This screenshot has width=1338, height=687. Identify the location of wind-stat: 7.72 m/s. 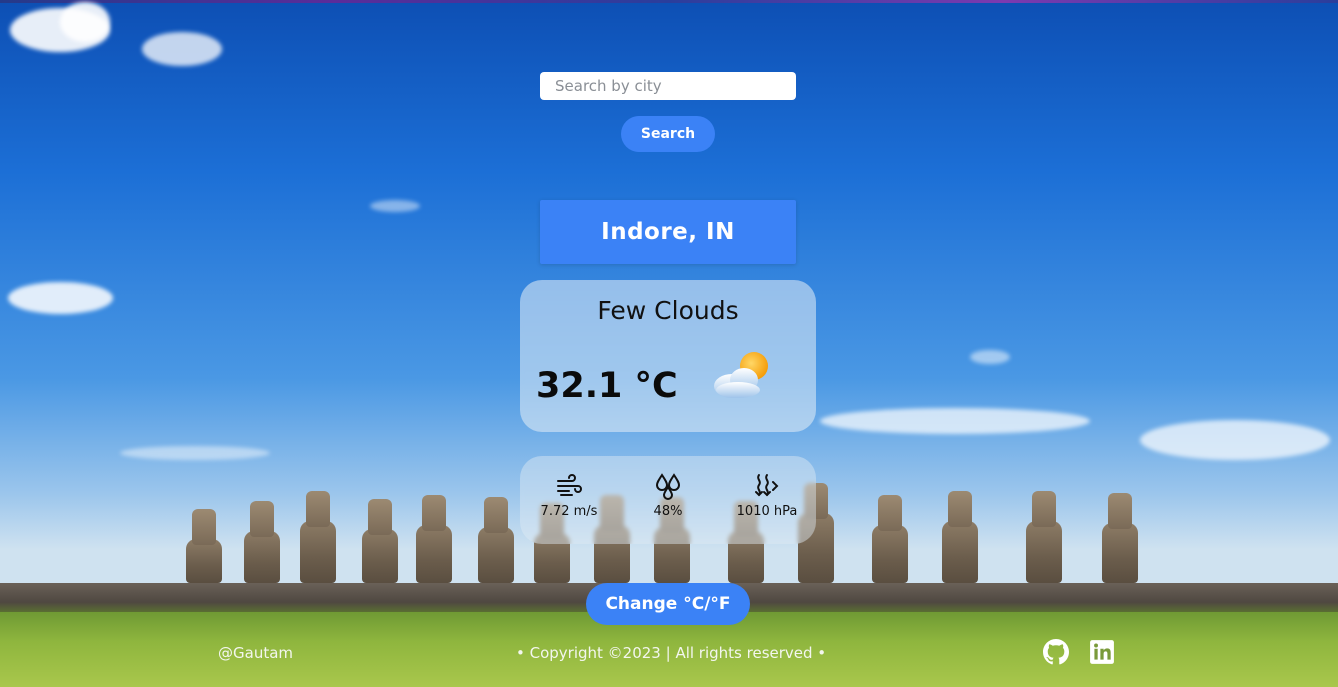
(569, 495).